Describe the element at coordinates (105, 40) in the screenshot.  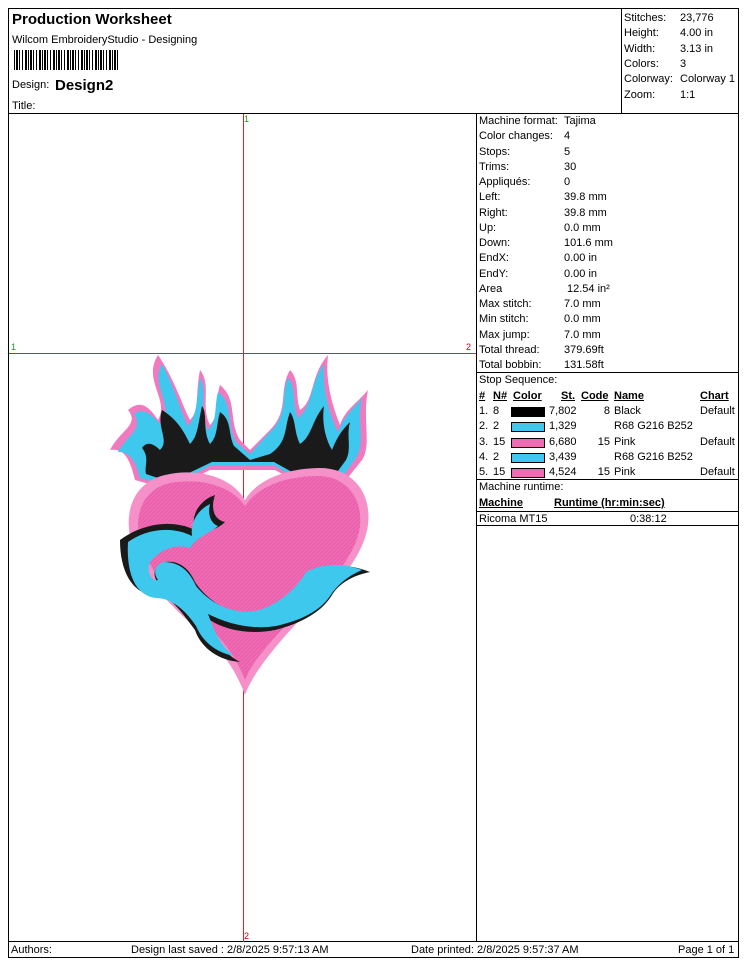
I see `software-name: Wilcom EmbroideryStudio - Designing` at that location.